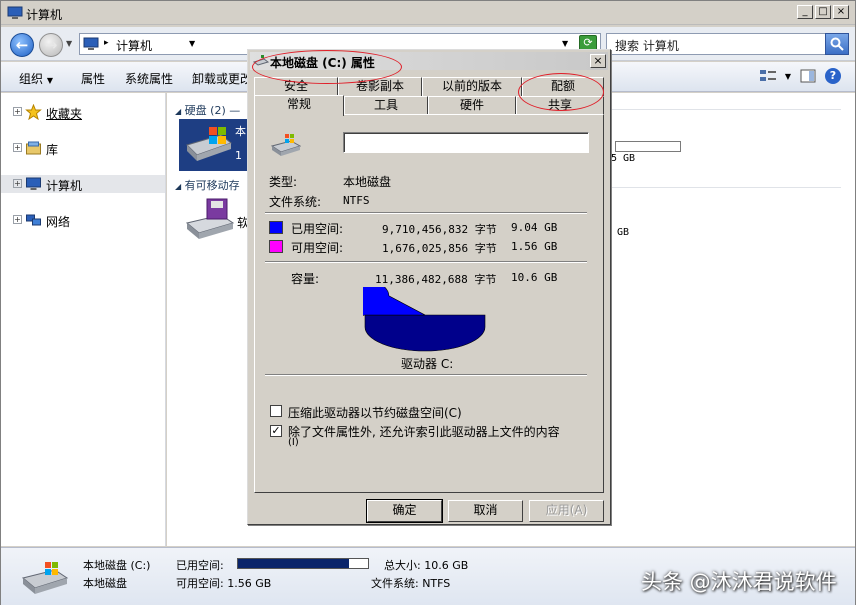  What do you see at coordinates (276, 411) in the screenshot?
I see `compress-checkbox` at bounding box center [276, 411].